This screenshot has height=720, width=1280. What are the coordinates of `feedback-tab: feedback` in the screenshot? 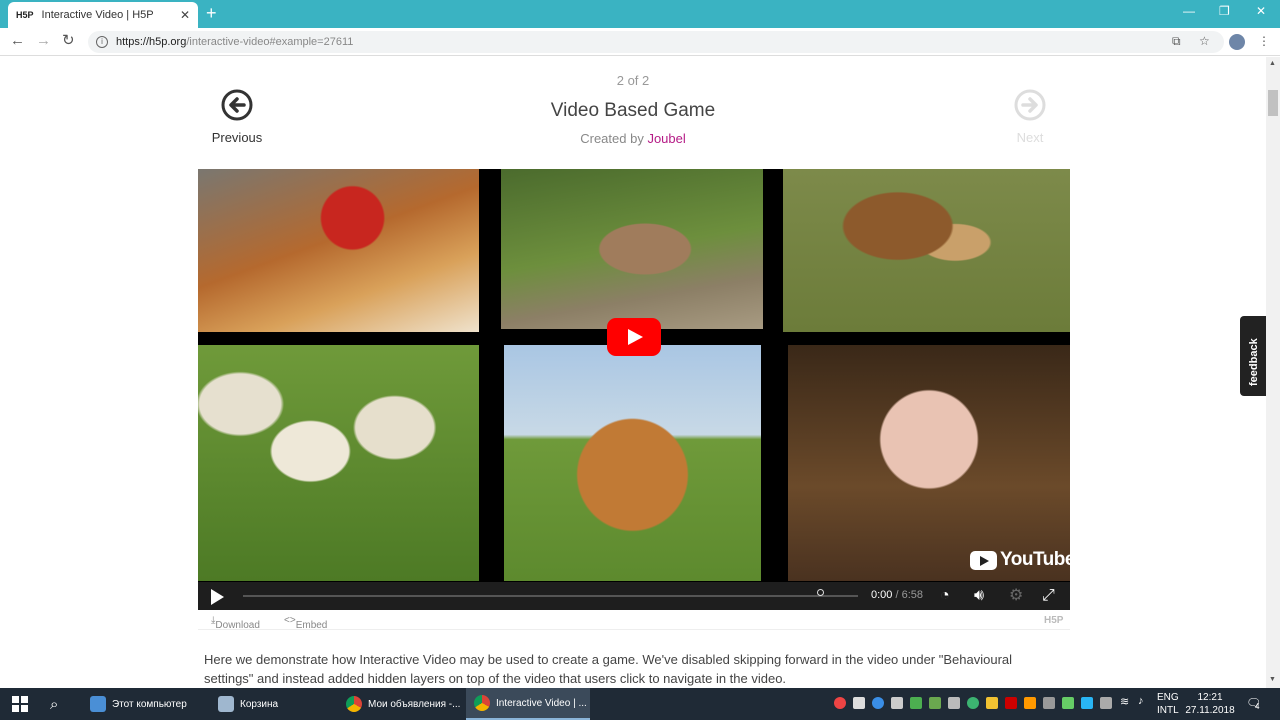 It's located at (1253, 356).